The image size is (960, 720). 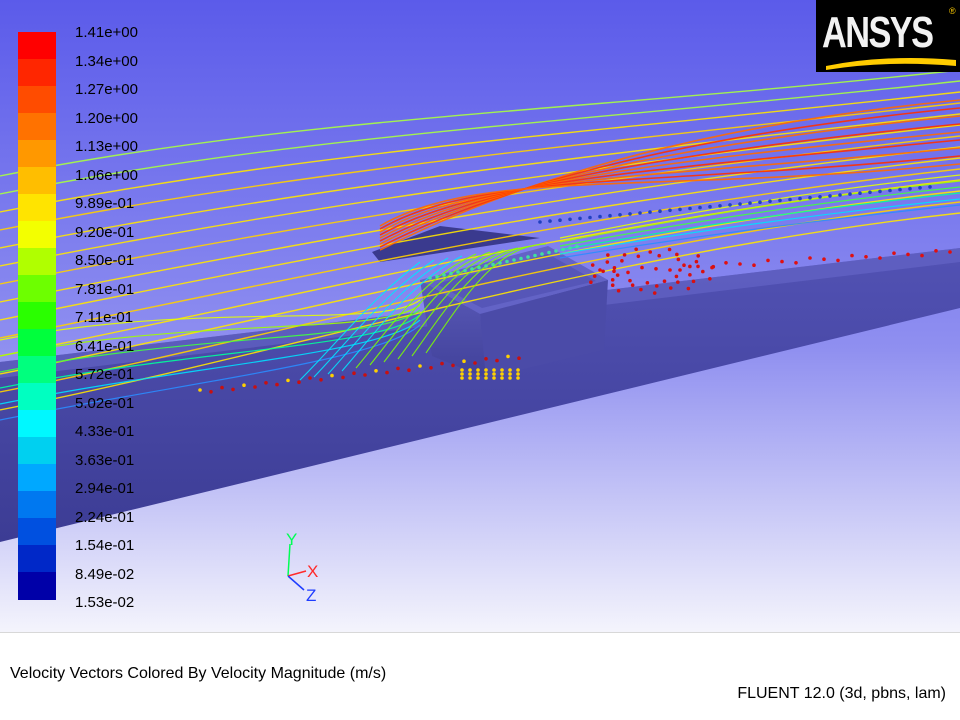 I want to click on colormap-label: 1.34e+00, so click(x=106, y=61).